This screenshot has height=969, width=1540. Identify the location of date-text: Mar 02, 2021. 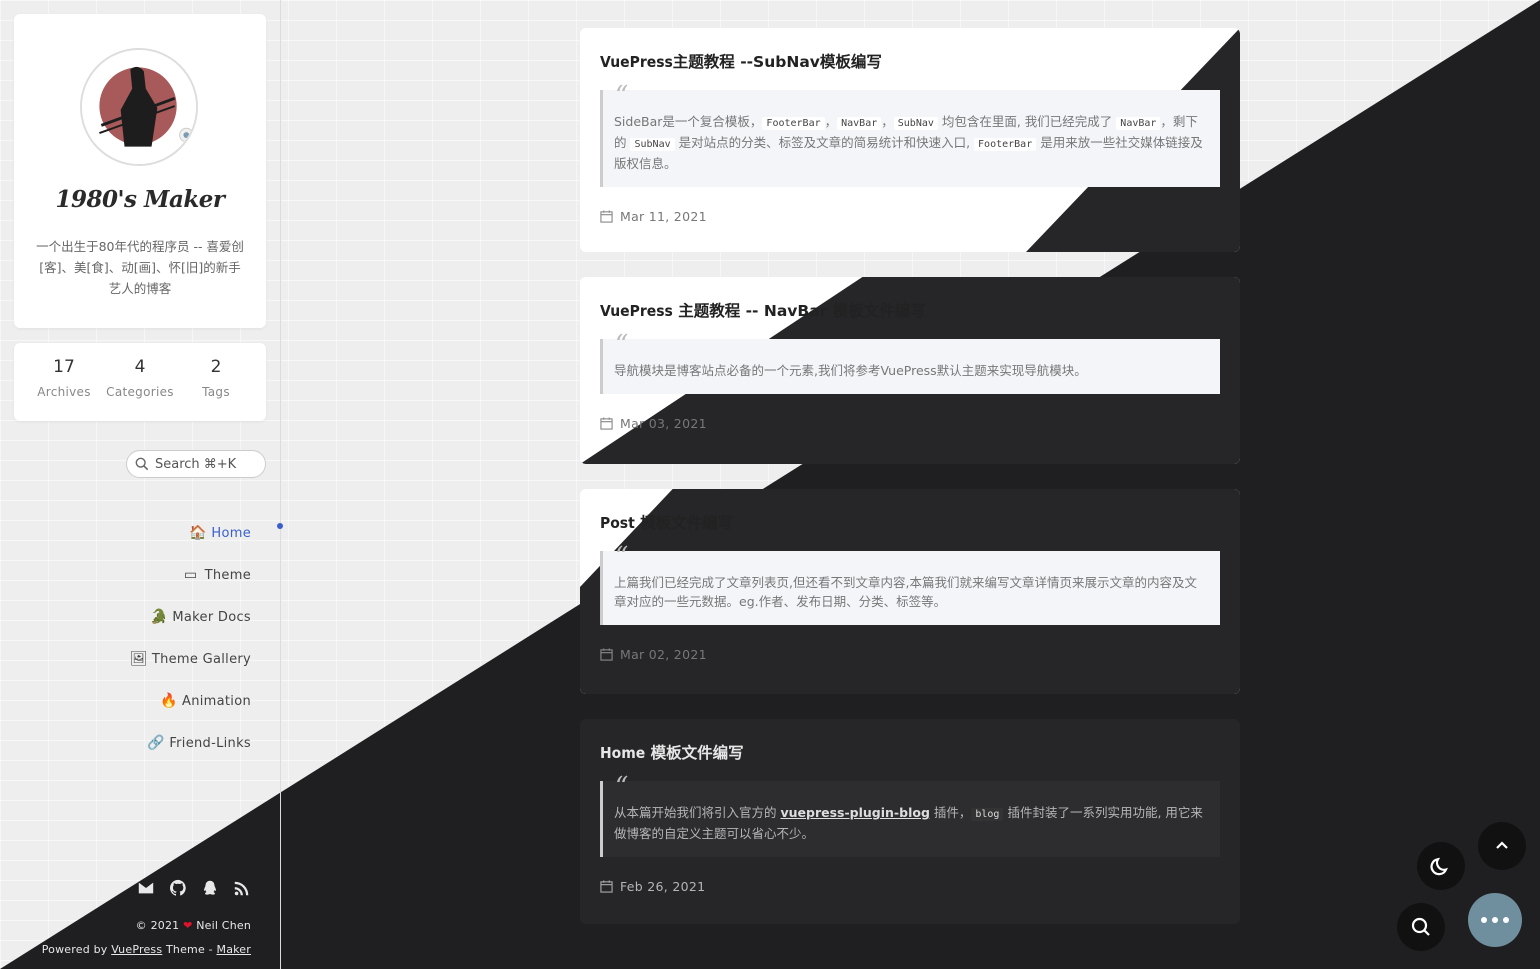
(663, 654).